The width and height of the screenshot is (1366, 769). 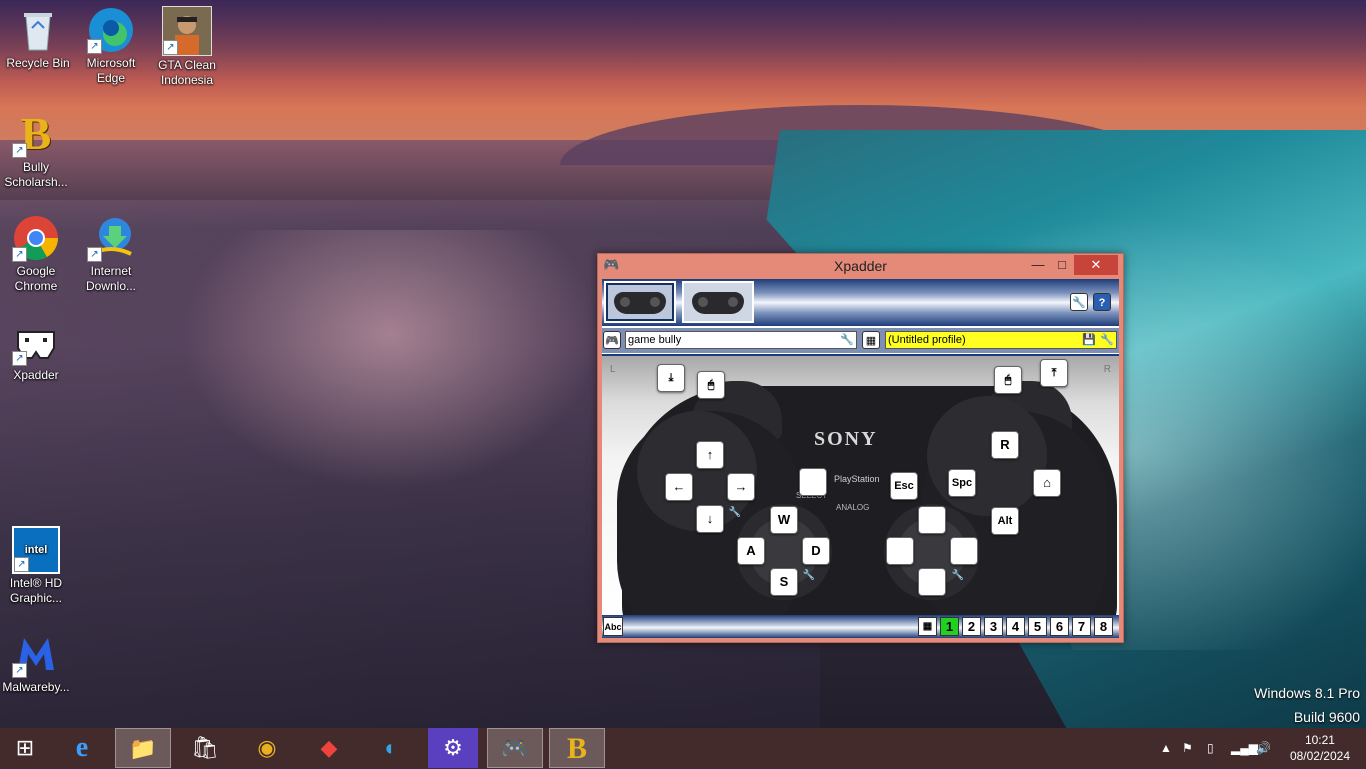 What do you see at coordinates (710, 519) in the screenshot?
I see `dpad-down-button: ↓` at bounding box center [710, 519].